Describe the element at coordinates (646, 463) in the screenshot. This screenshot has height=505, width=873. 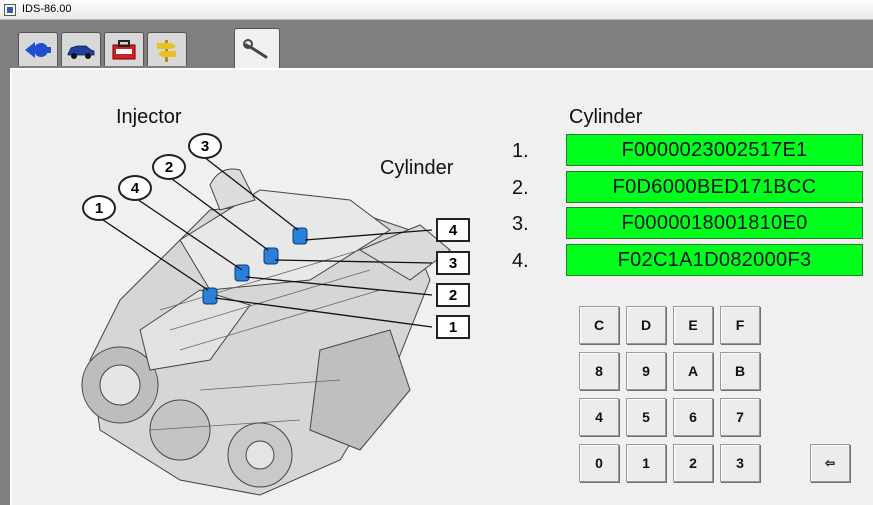
I see `key-1: 1` at that location.